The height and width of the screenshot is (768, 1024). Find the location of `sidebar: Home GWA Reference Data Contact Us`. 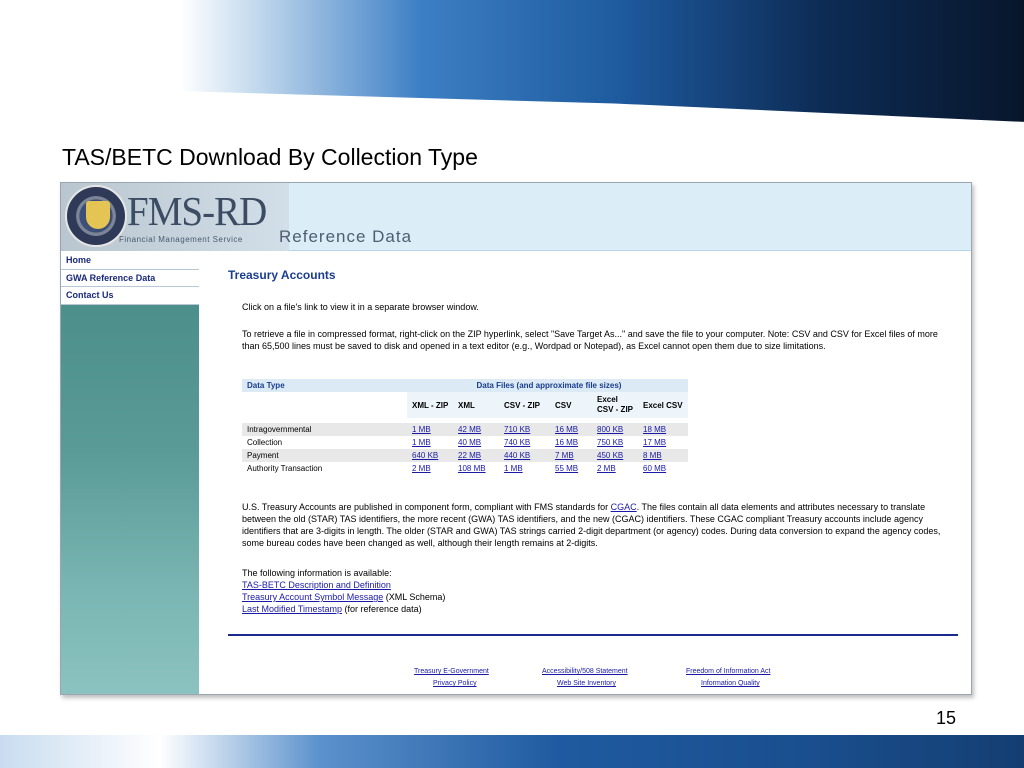

sidebar: Home GWA Reference Data Contact Us is located at coordinates (130, 473).